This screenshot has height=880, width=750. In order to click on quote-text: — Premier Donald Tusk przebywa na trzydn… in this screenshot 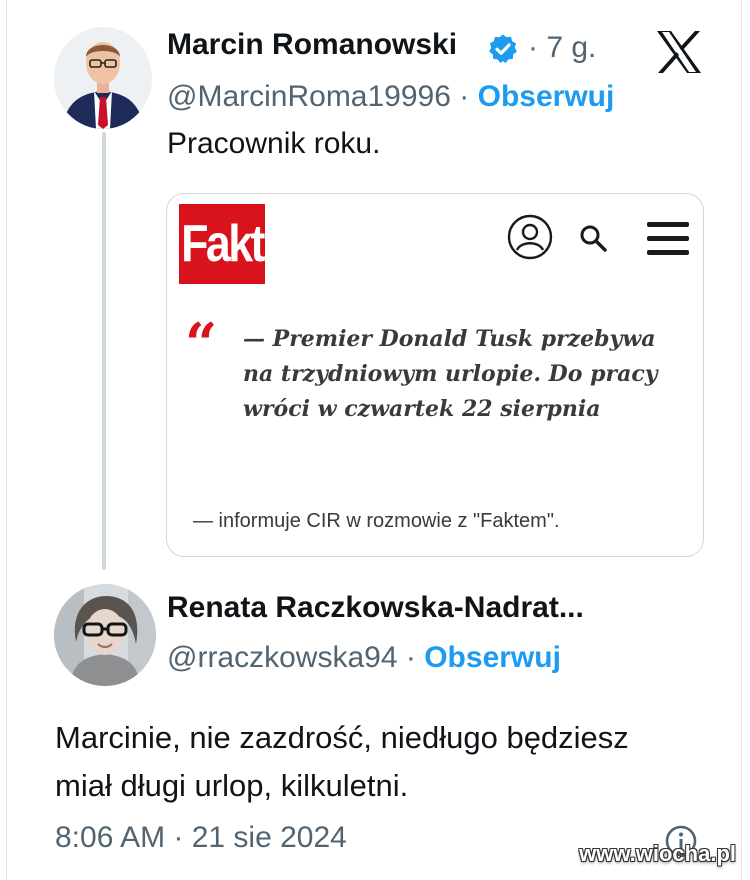, I will do `click(450, 374)`.